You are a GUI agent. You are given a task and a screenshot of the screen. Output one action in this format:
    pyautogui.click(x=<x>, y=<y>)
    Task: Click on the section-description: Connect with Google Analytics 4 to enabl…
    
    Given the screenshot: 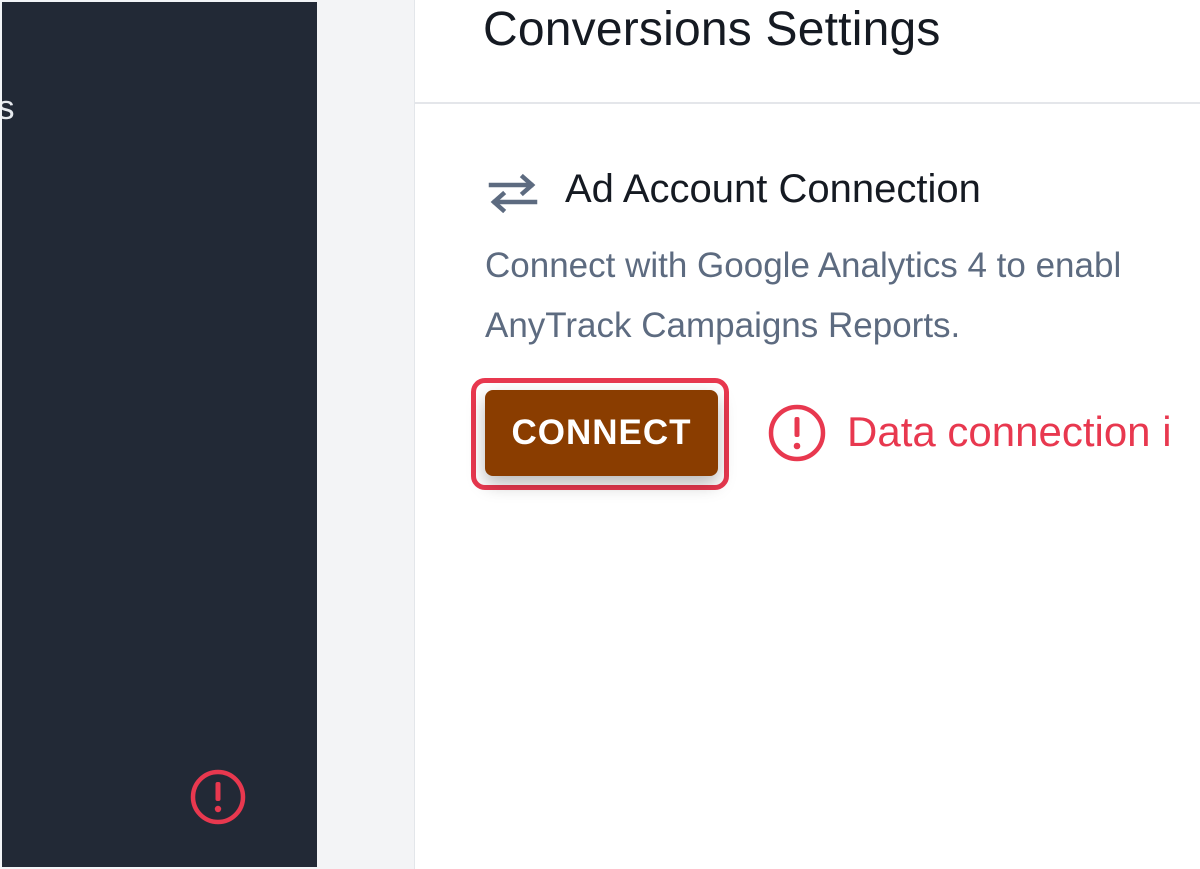 What is the action you would take?
    pyautogui.click(x=842, y=296)
    